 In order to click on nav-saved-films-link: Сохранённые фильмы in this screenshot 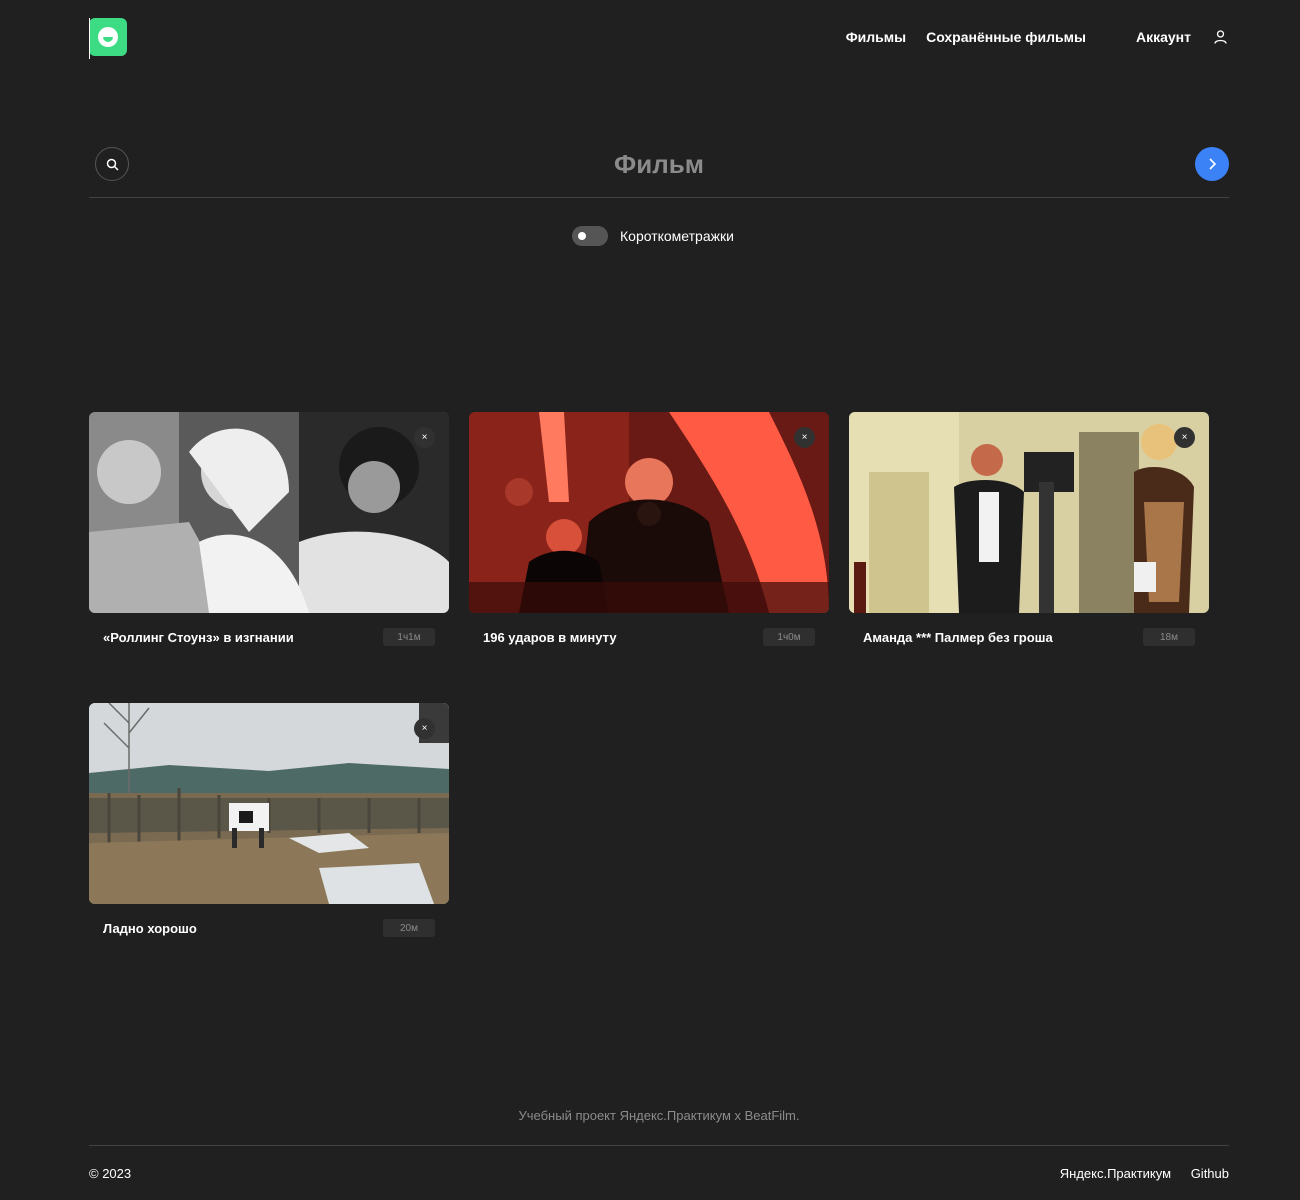, I will do `click(1006, 37)`.